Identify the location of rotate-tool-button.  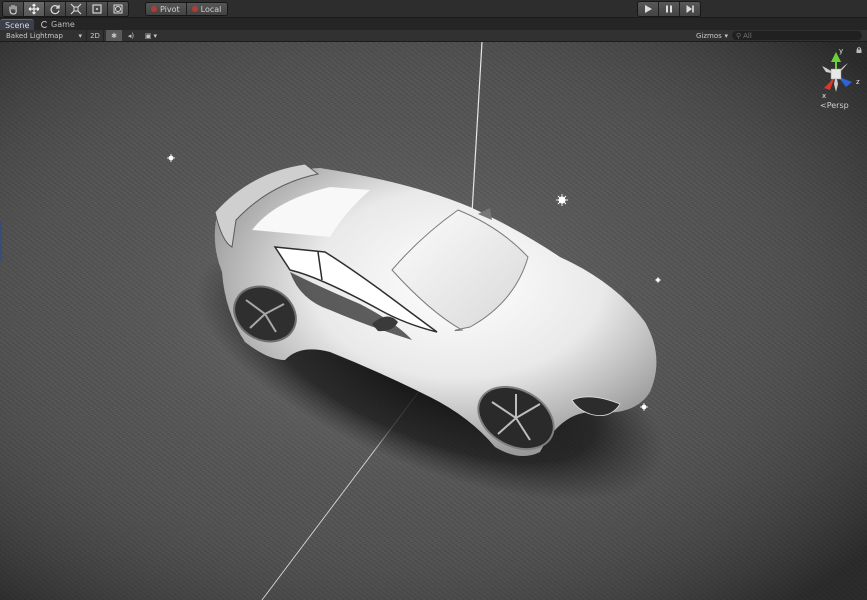
(55, 9).